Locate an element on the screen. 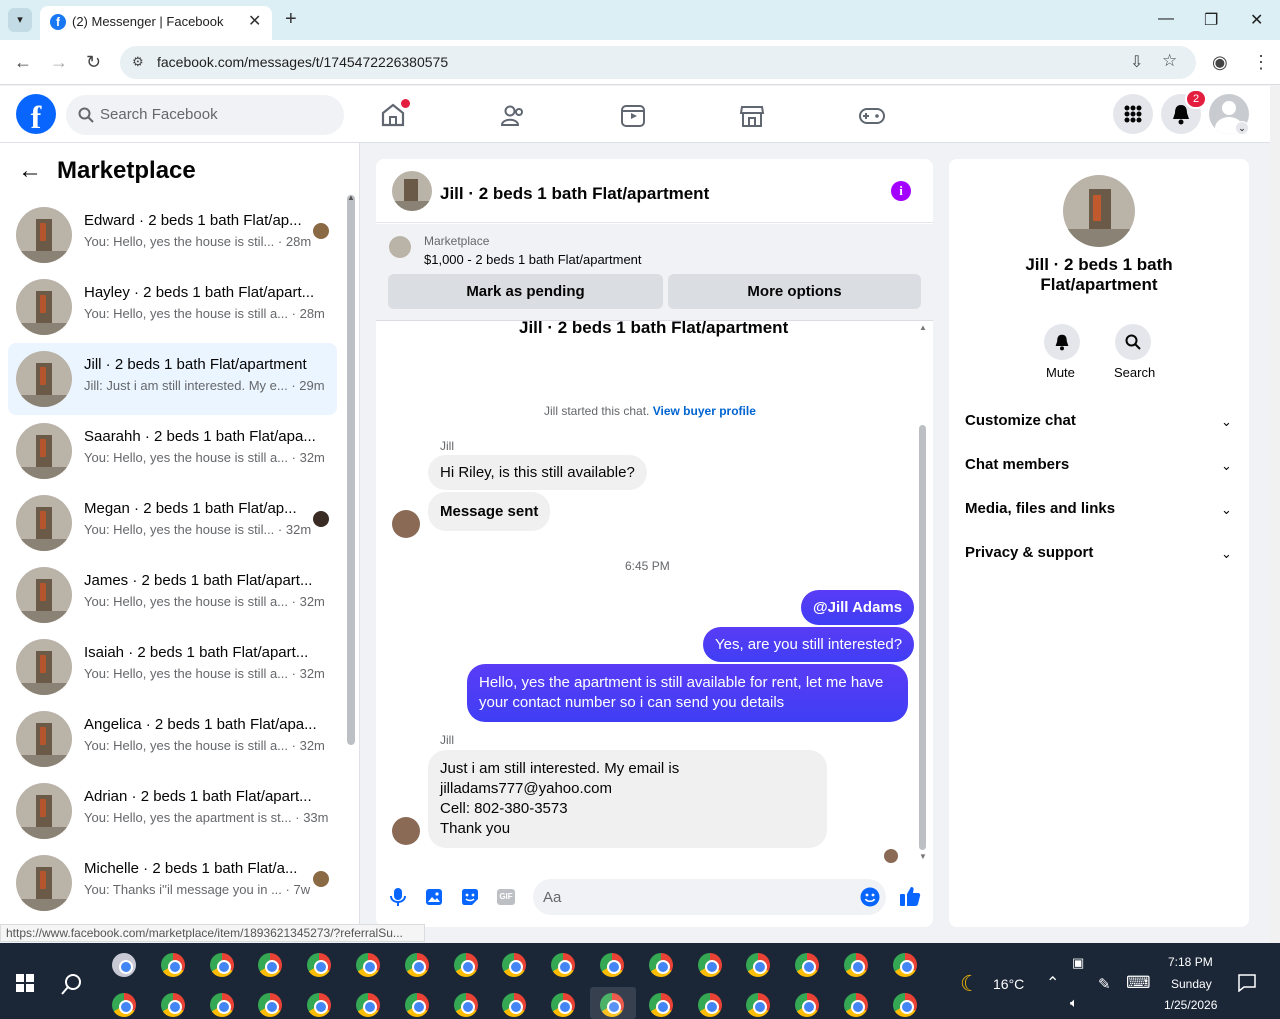  profile-icon: ◉ is located at coordinates (1220, 62).